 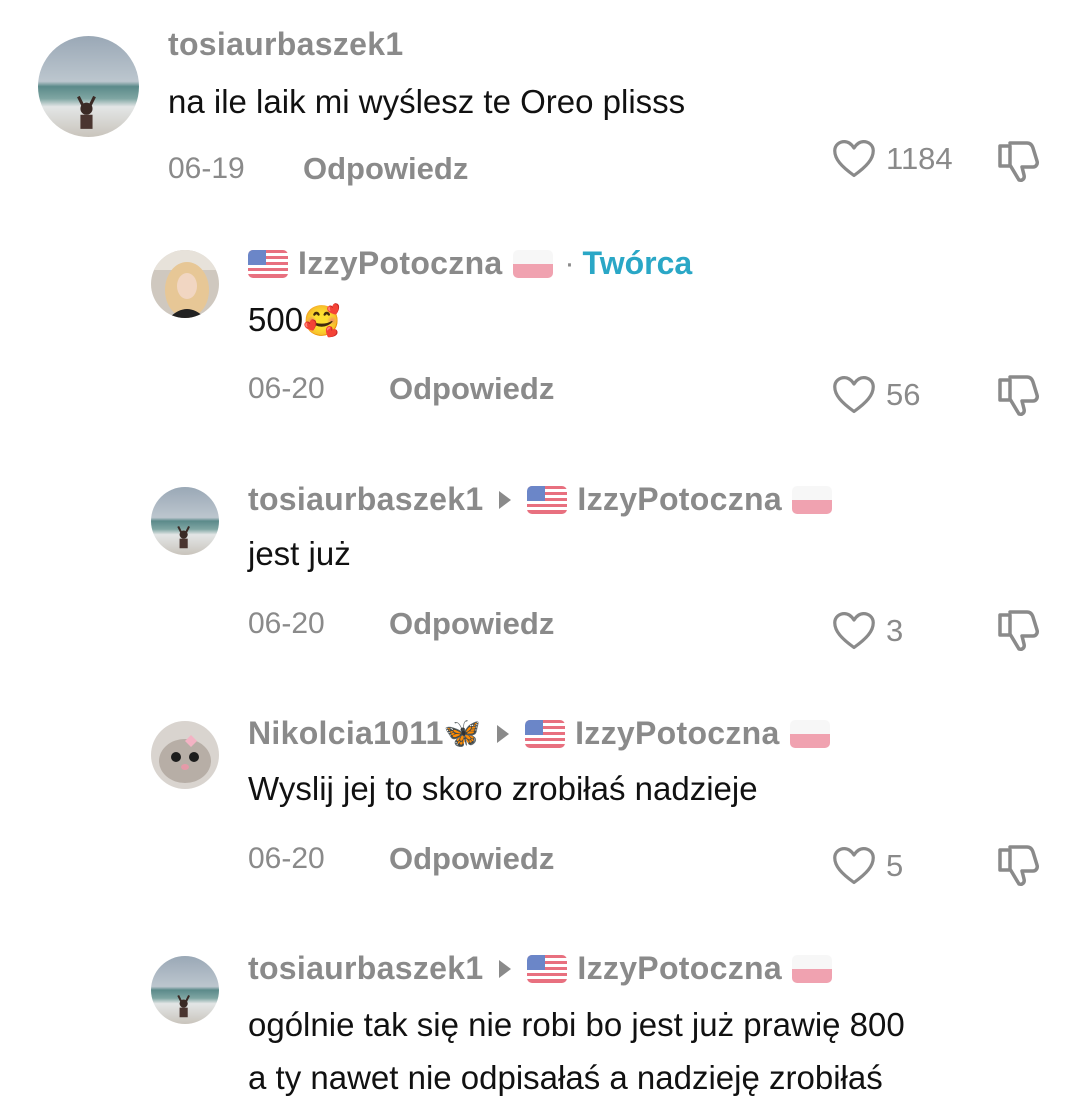 What do you see at coordinates (276, 319) in the screenshot?
I see `comment-text-value: 500` at bounding box center [276, 319].